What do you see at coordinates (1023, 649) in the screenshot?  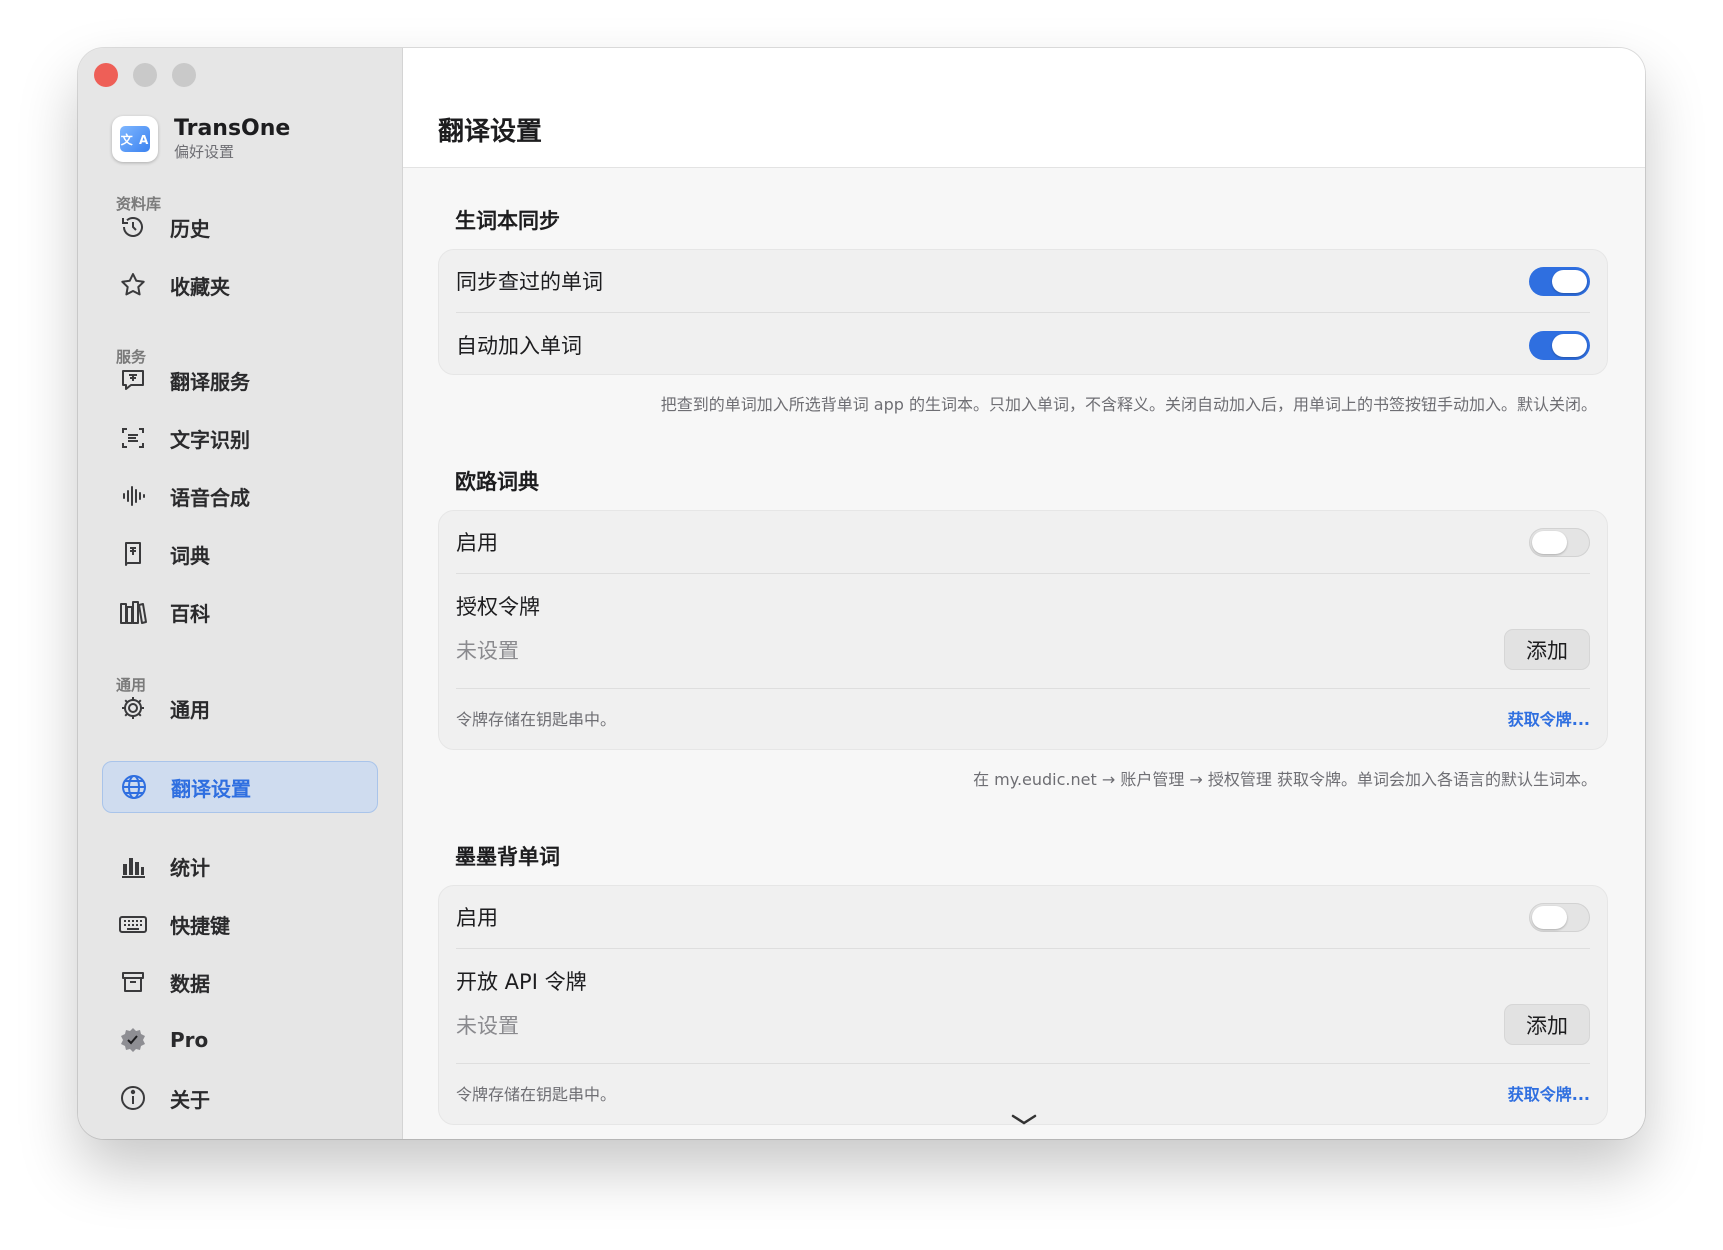 I see `eudic-token-value-row: 未设置 添加` at bounding box center [1023, 649].